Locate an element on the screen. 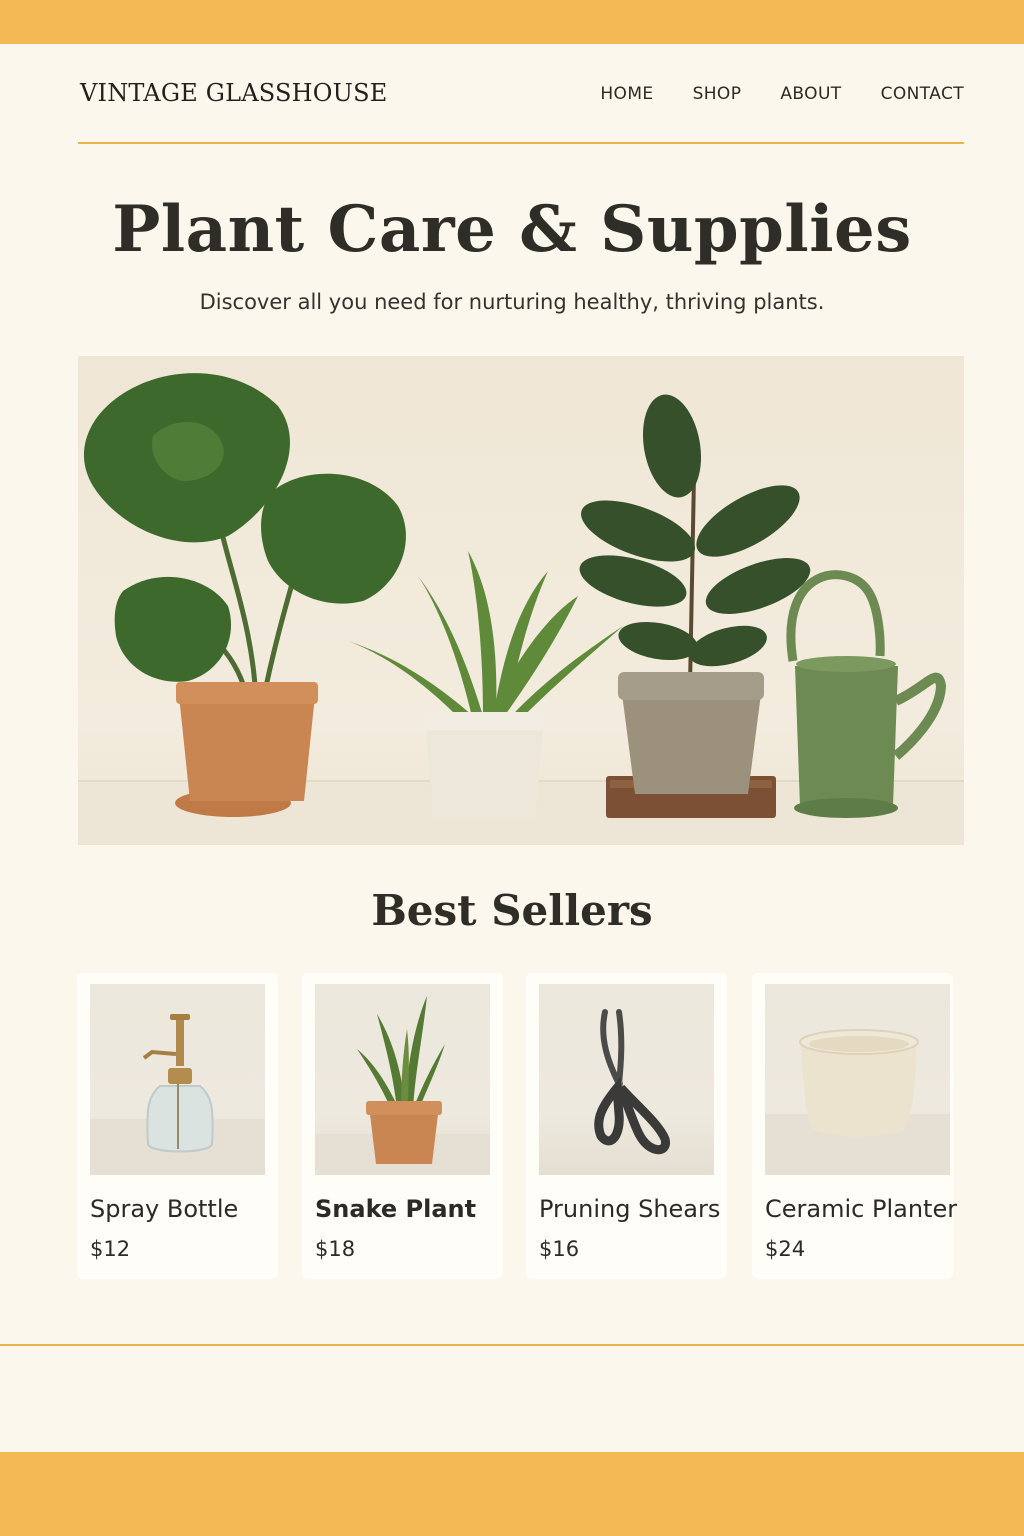  product-card-snake-plant: Snake Plant $18 is located at coordinates (402, 1126).